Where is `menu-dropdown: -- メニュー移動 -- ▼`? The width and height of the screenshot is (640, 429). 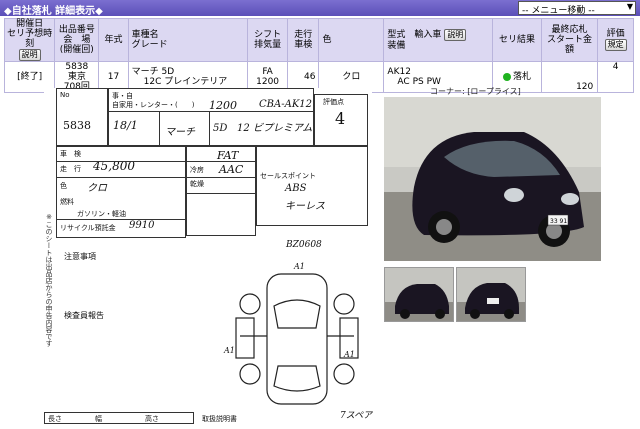 menu-dropdown: -- メニュー移動 -- ▼ is located at coordinates (577, 8).